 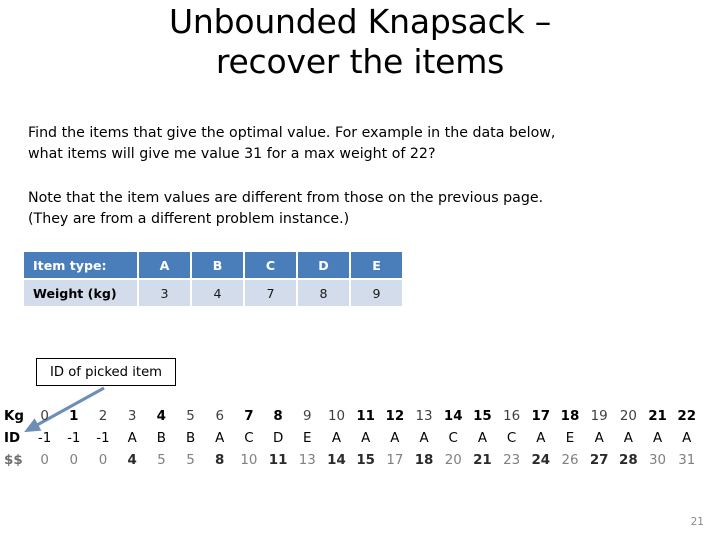 What do you see at coordinates (190, 416) in the screenshot?
I see `dp-cell-kg-5: 5` at bounding box center [190, 416].